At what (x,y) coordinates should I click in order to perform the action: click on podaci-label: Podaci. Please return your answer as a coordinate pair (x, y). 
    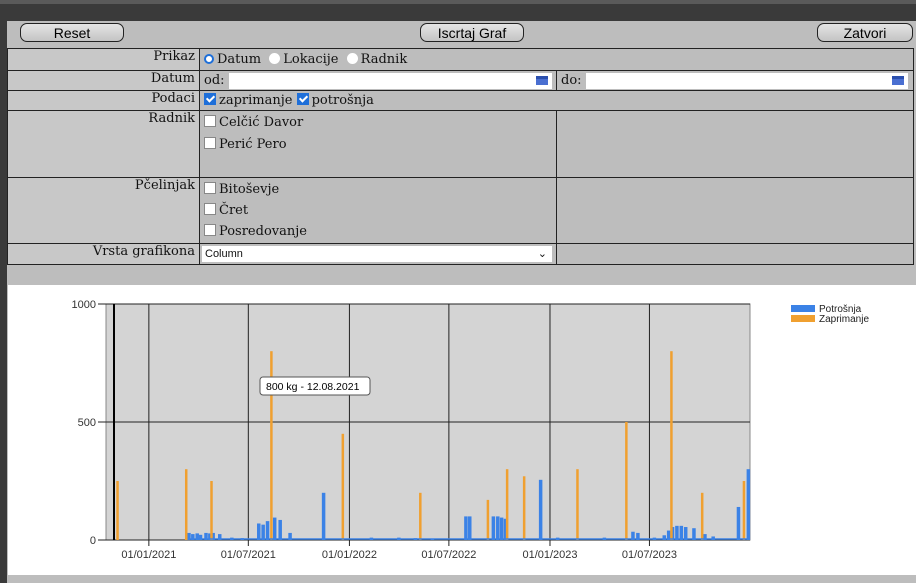
    Looking at the image, I should click on (103, 100).